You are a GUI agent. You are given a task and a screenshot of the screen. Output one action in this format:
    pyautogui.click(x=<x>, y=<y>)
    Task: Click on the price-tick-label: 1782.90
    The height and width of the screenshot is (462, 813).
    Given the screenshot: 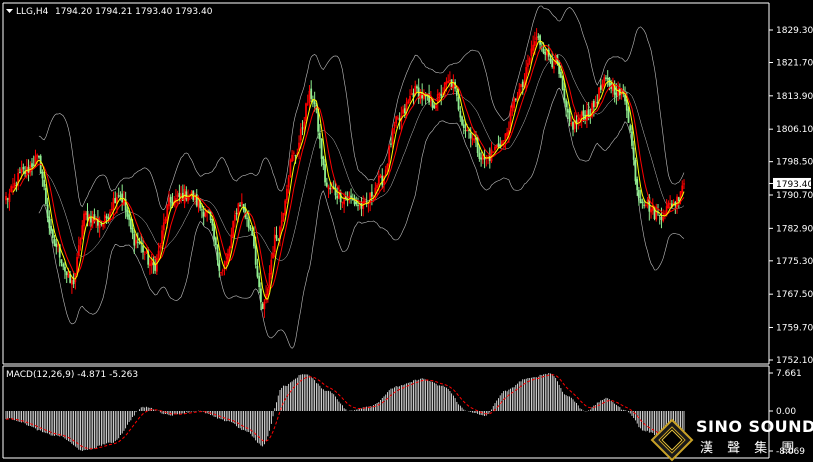 What is the action you would take?
    pyautogui.click(x=794, y=229)
    